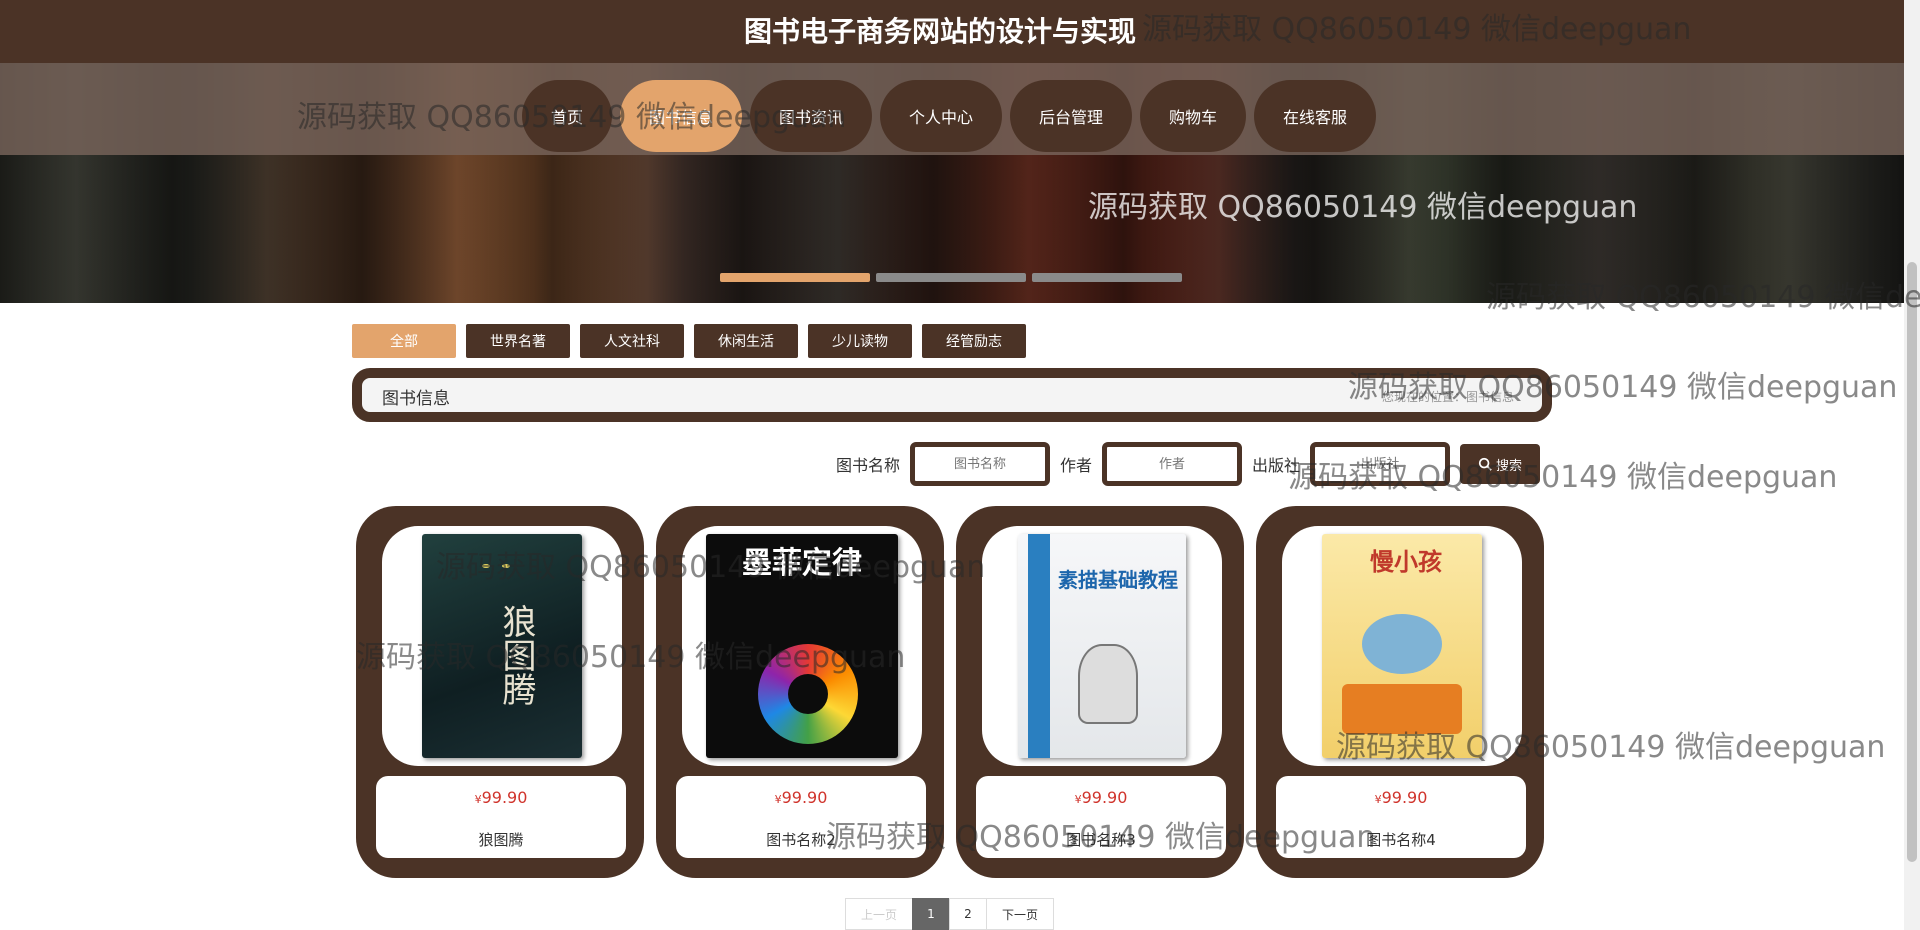 The height and width of the screenshot is (930, 1920). What do you see at coordinates (632, 341) in the screenshot?
I see `category-humanities: 人文社科` at bounding box center [632, 341].